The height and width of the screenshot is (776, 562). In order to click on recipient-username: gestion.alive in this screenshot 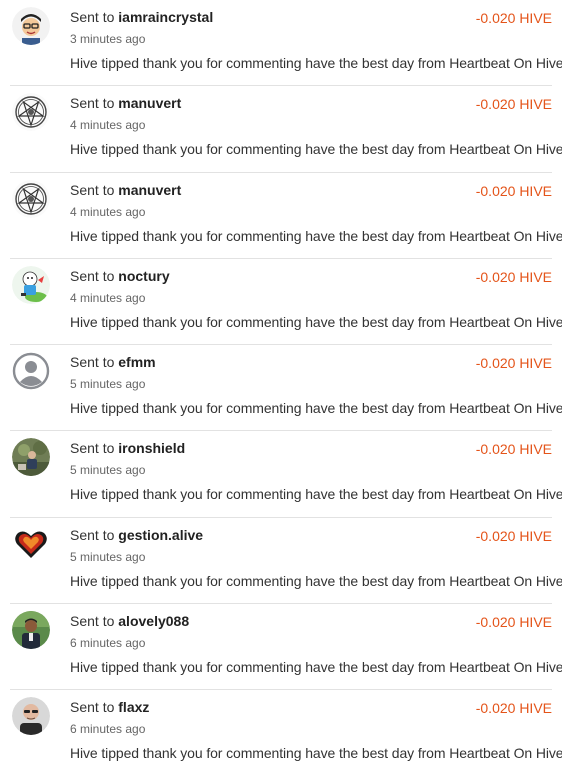, I will do `click(160, 535)`.